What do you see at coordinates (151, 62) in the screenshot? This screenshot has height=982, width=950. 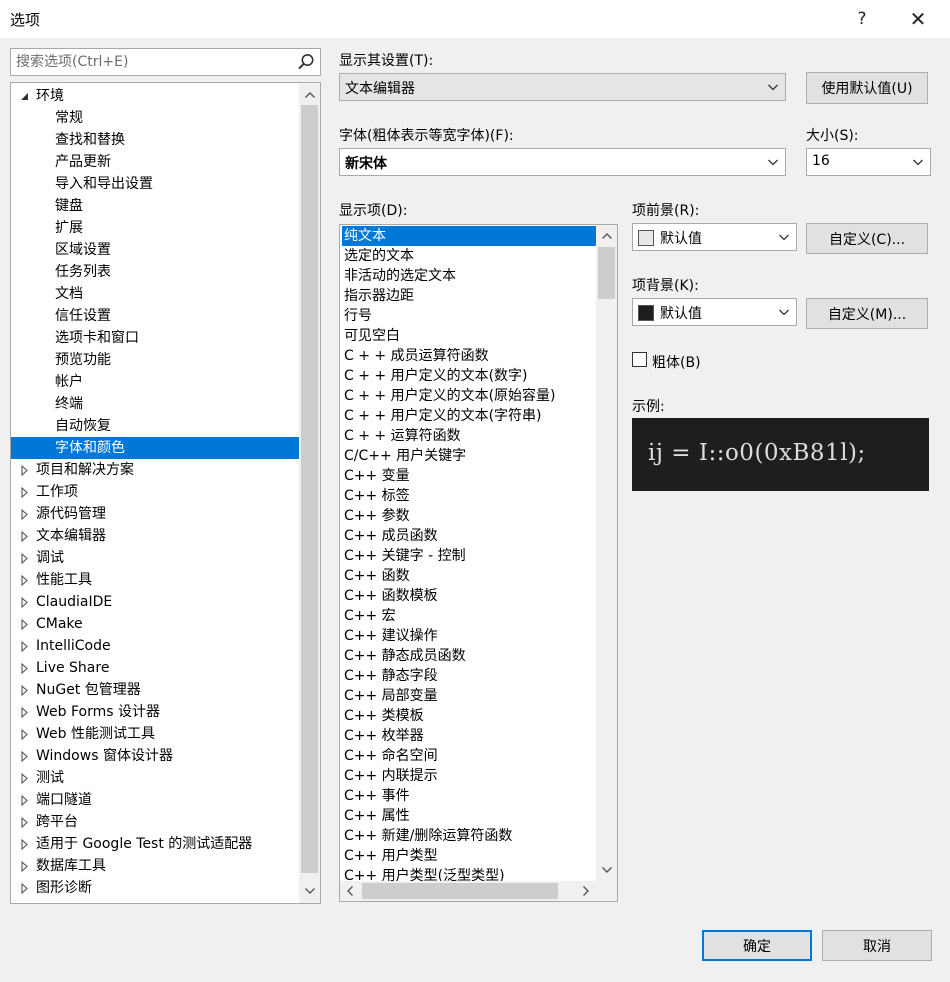 I see `search-input` at bounding box center [151, 62].